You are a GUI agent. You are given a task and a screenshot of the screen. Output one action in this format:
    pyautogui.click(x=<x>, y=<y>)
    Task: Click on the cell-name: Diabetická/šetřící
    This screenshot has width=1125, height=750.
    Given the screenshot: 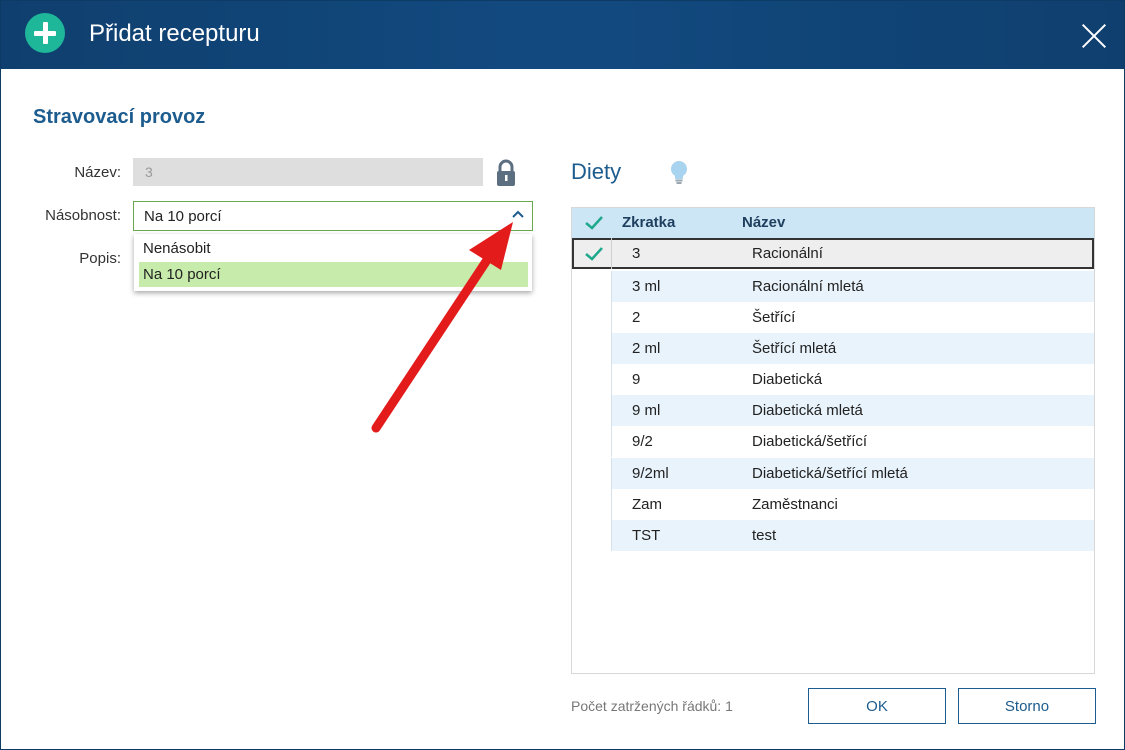 What is the action you would take?
    pyautogui.click(x=810, y=441)
    